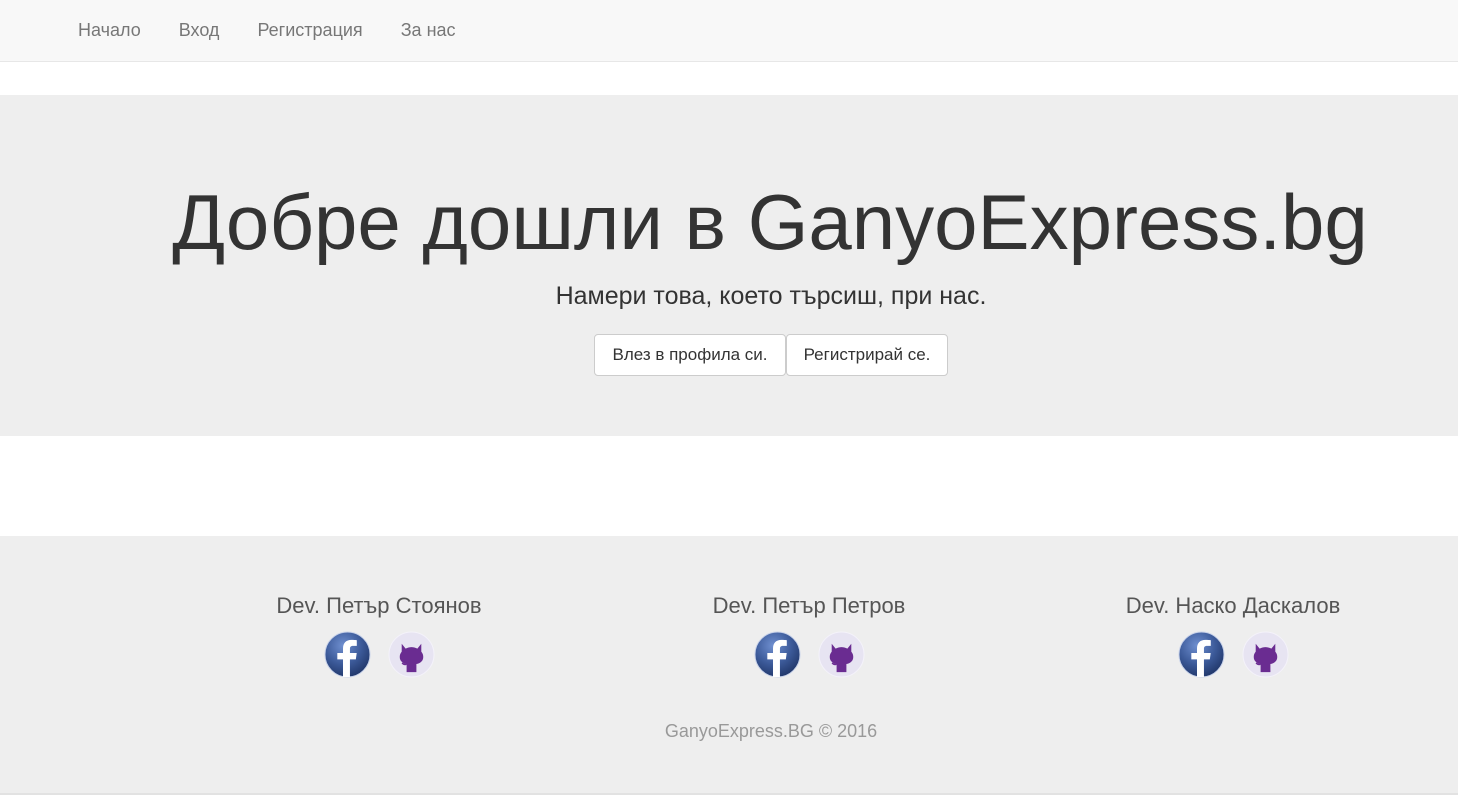 Image resolution: width=1458 pixels, height=795 pixels. What do you see at coordinates (309, 30) in the screenshot?
I see `nav-link-register: Регистрация` at bounding box center [309, 30].